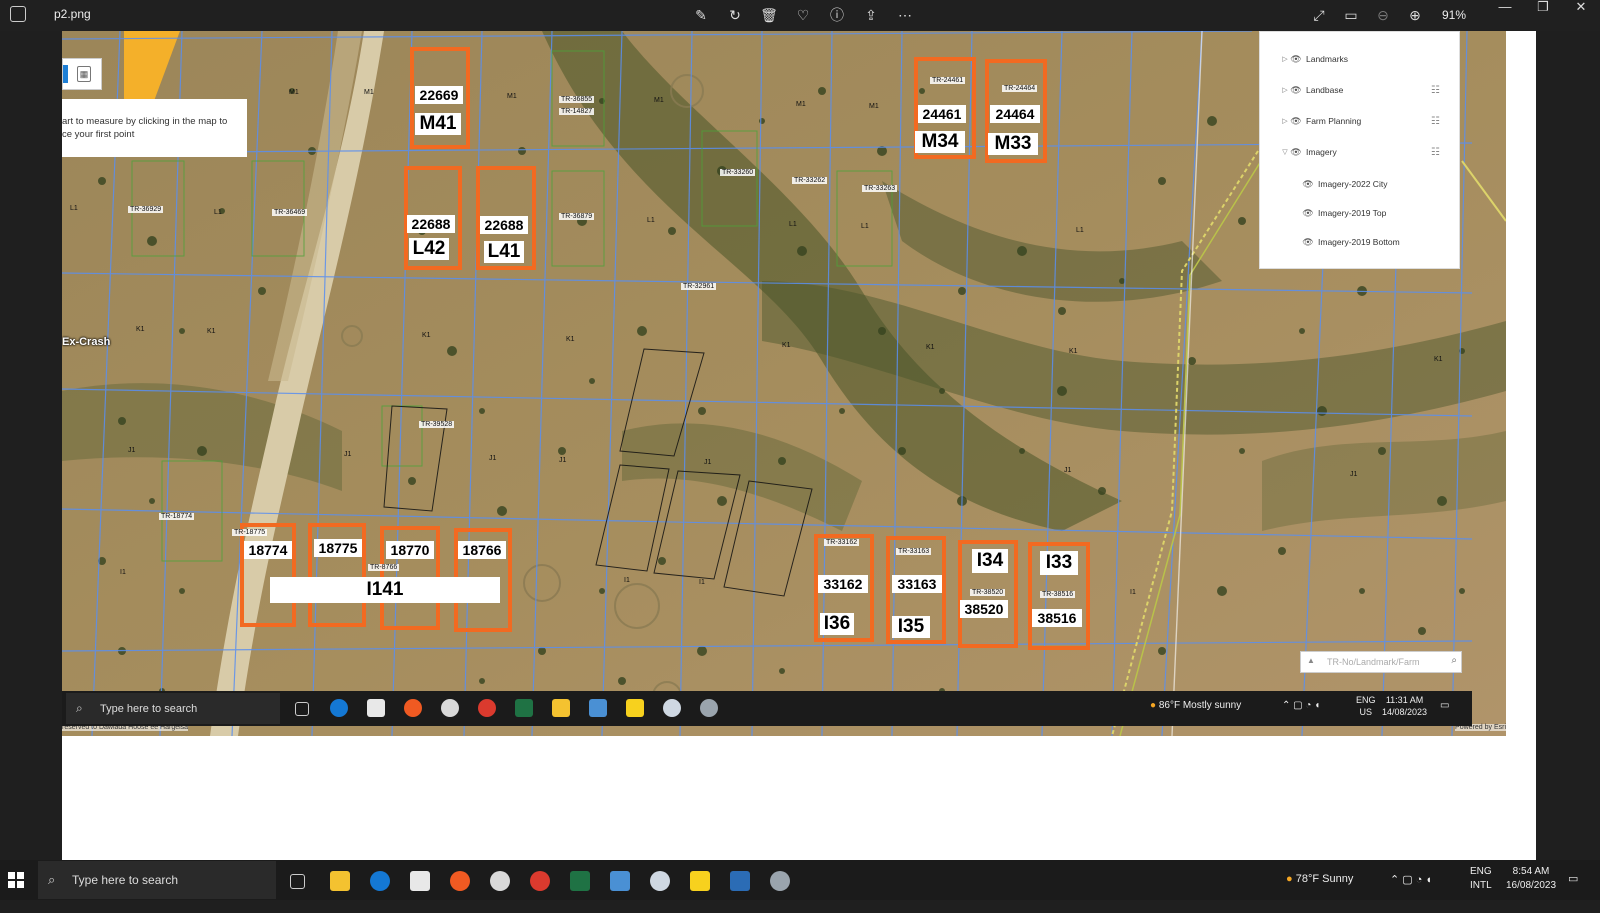 The width and height of the screenshot is (1600, 913). Describe the element at coordinates (942, 114) in the screenshot. I see `parcel-number: 24461` at that location.